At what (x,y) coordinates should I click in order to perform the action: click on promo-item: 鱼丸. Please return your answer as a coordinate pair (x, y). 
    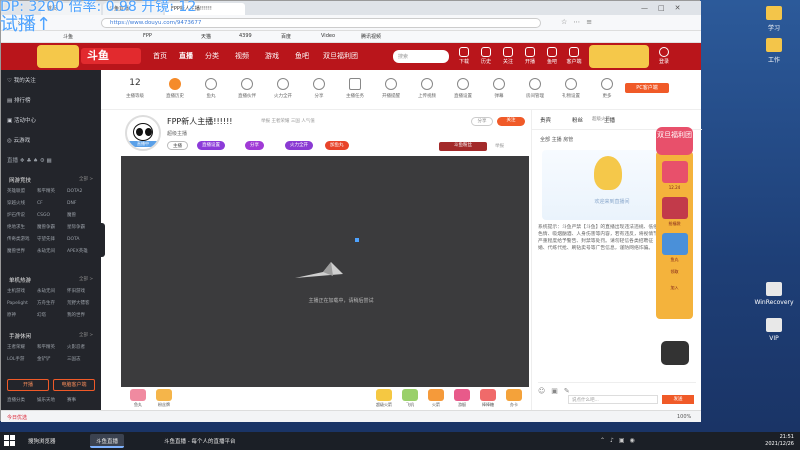
    Looking at the image, I should click on (674, 248).